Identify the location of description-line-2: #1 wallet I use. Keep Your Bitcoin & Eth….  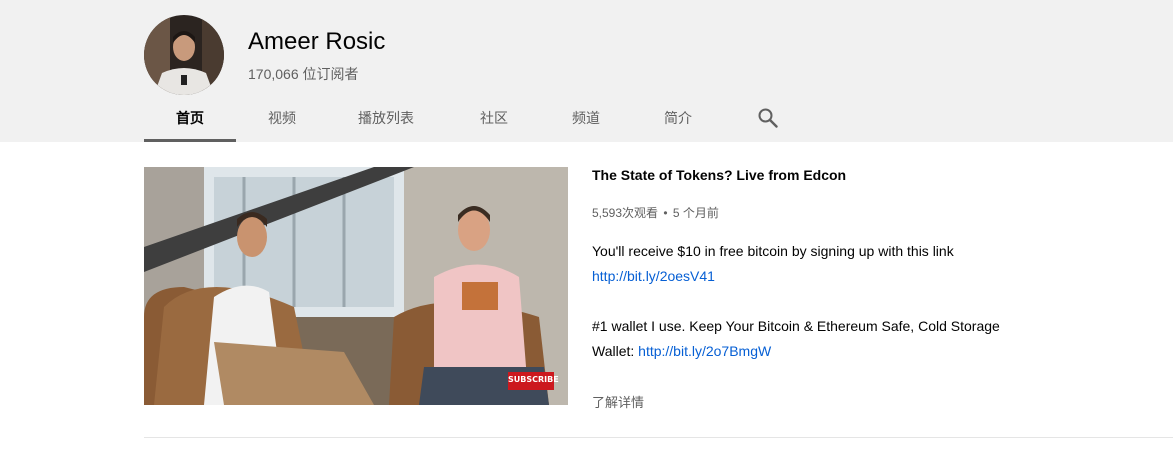
(796, 326).